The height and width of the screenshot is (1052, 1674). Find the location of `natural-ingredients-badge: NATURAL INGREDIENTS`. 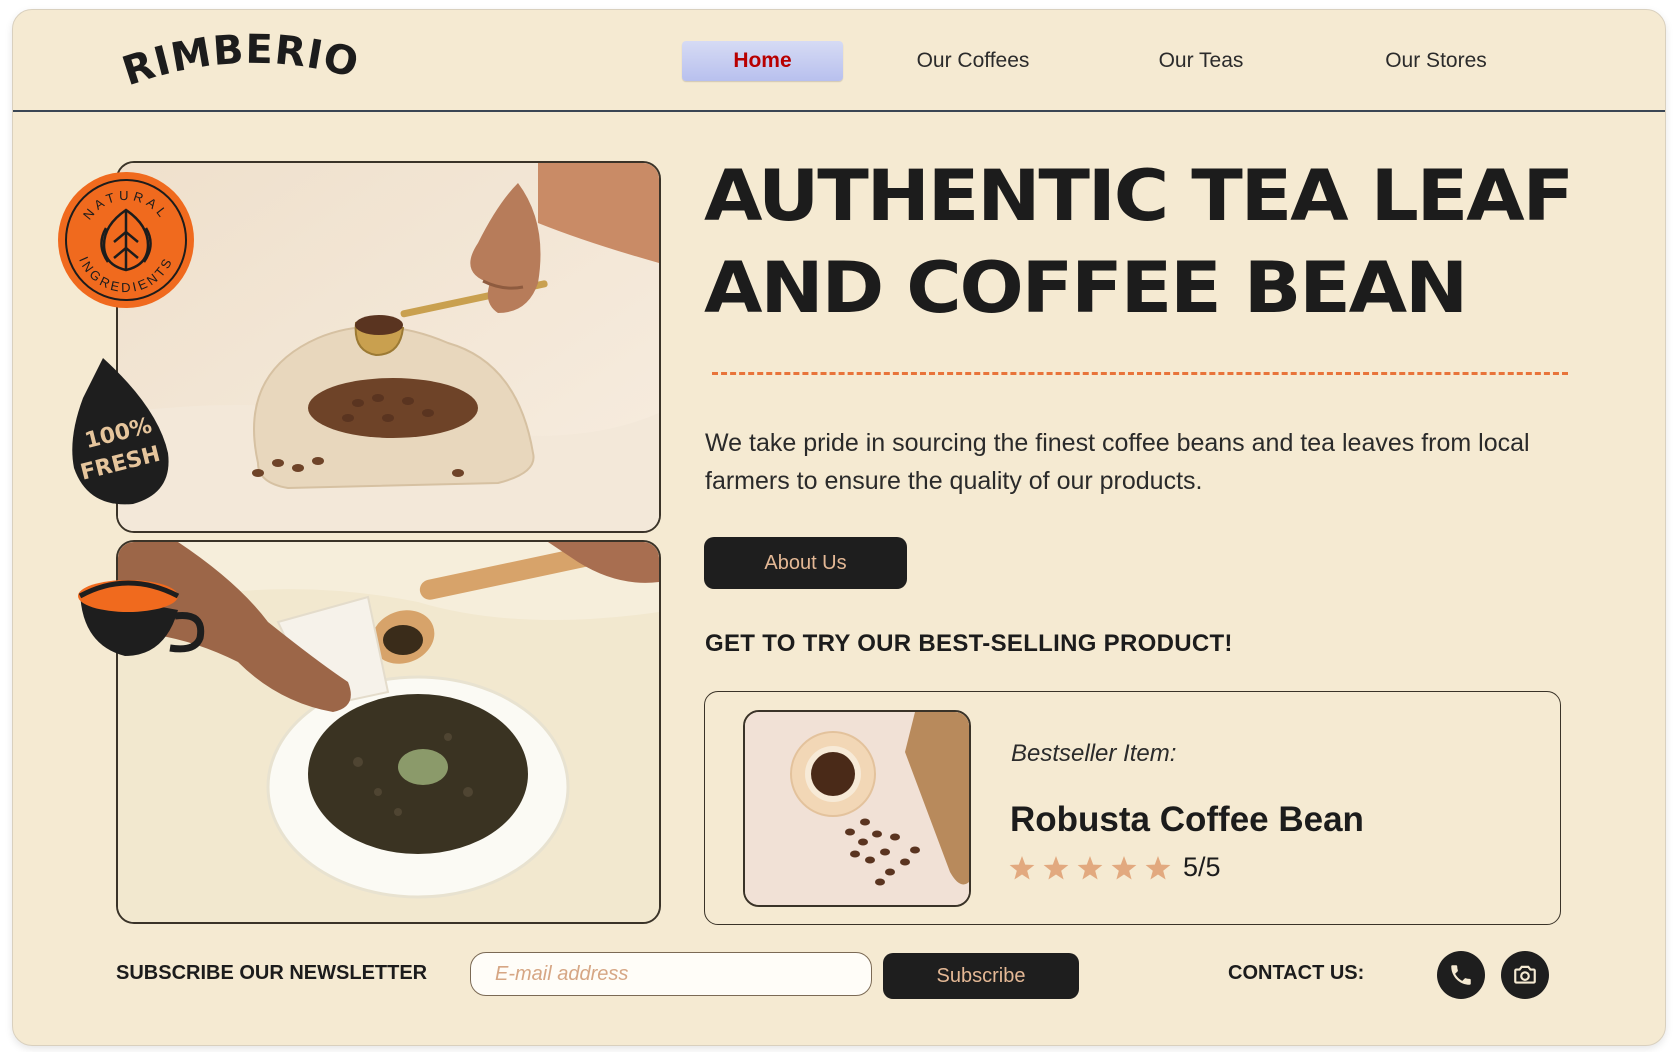

natural-ingredients-badge: NATURAL INGREDIENTS is located at coordinates (126, 240).